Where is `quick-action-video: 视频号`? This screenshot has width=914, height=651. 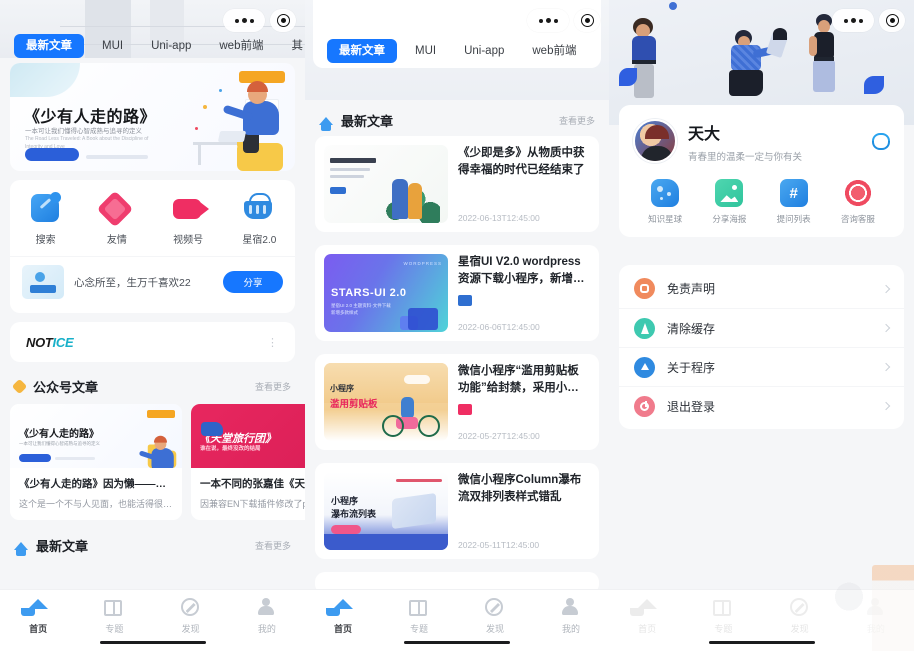 quick-action-video: 视频号 is located at coordinates (188, 220).